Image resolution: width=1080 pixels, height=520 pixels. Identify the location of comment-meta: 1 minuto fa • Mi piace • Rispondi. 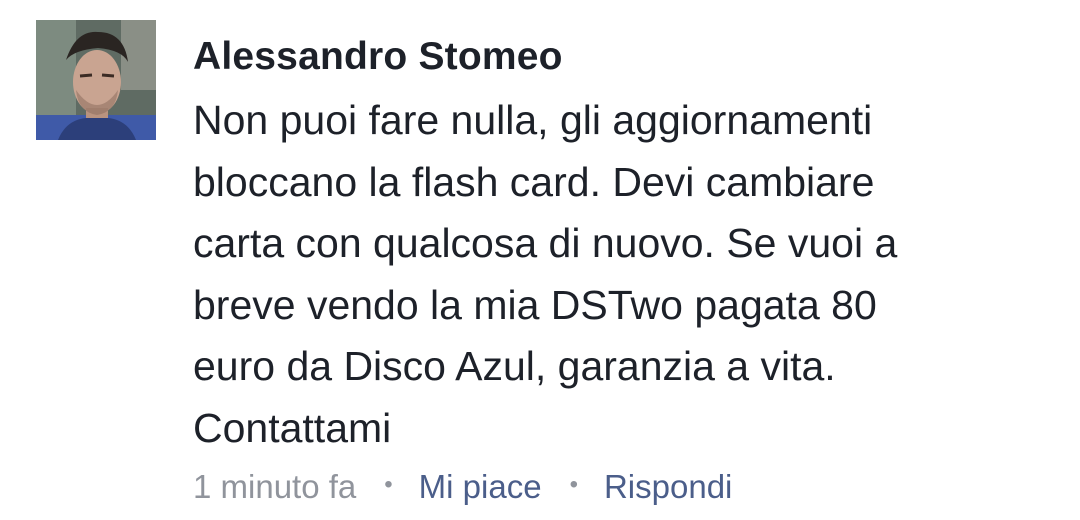
(462, 488).